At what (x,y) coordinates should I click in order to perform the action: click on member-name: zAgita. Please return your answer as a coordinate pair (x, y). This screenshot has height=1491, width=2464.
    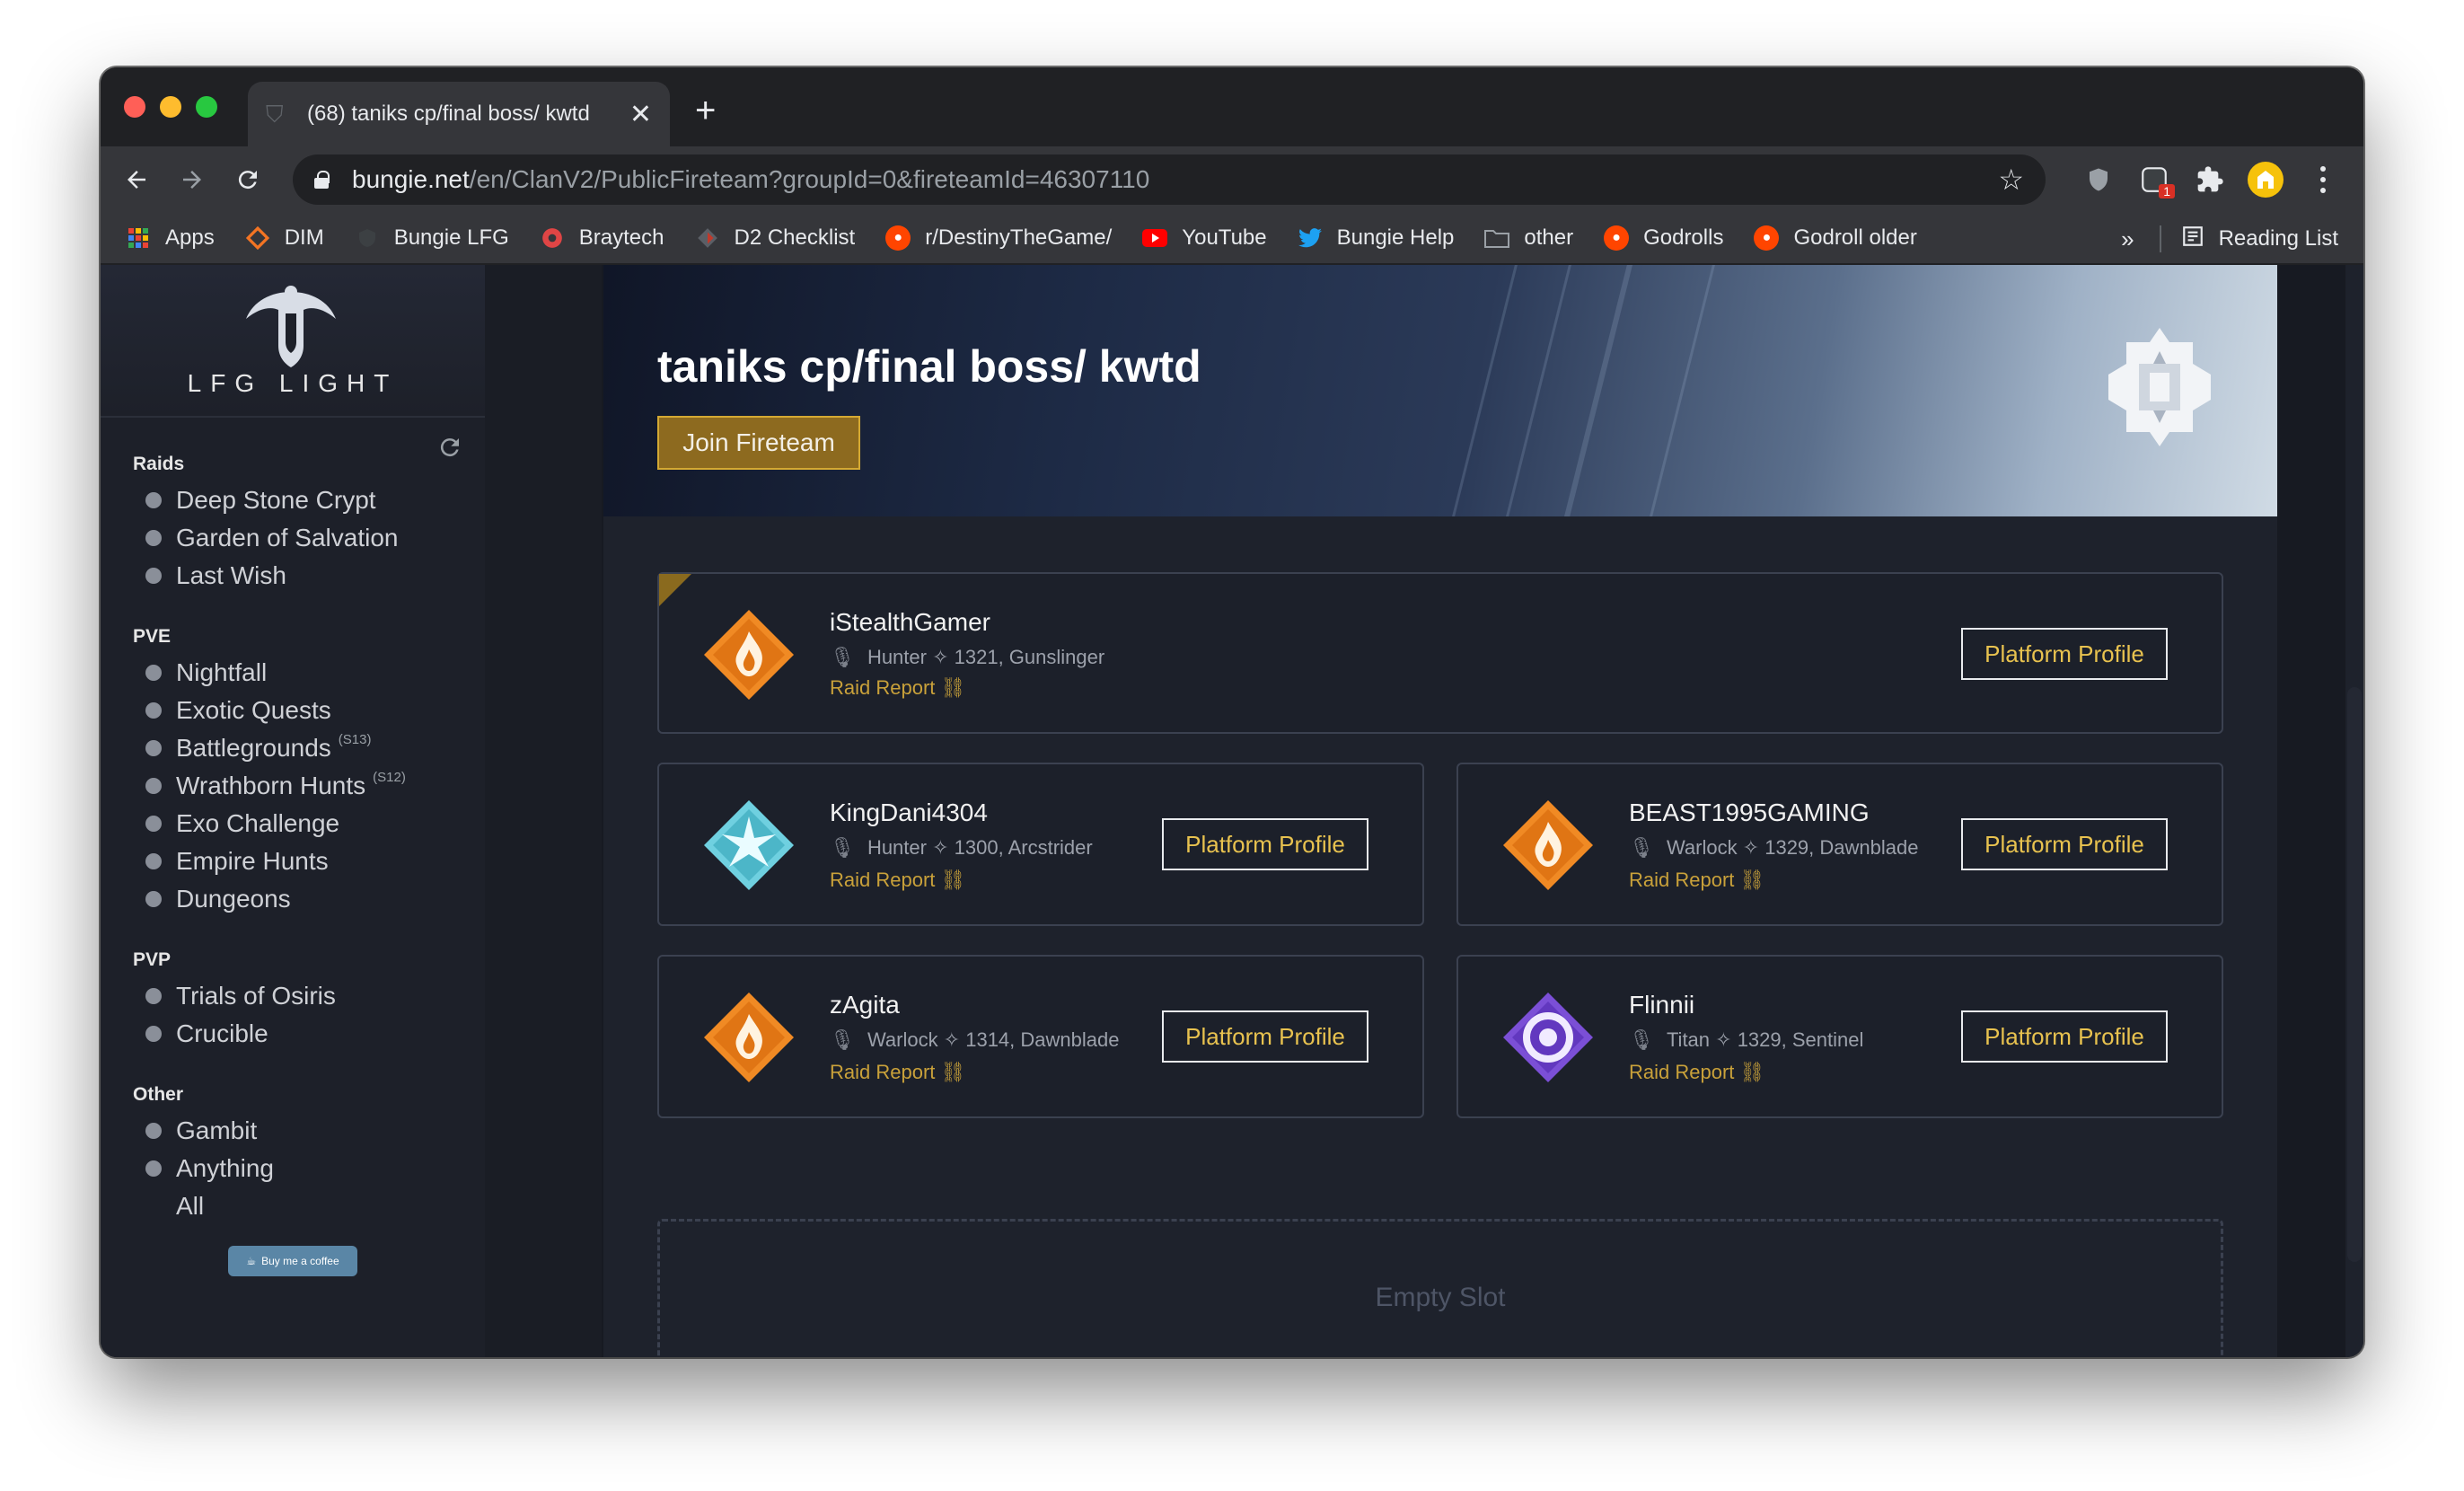
    Looking at the image, I should click on (865, 1005).